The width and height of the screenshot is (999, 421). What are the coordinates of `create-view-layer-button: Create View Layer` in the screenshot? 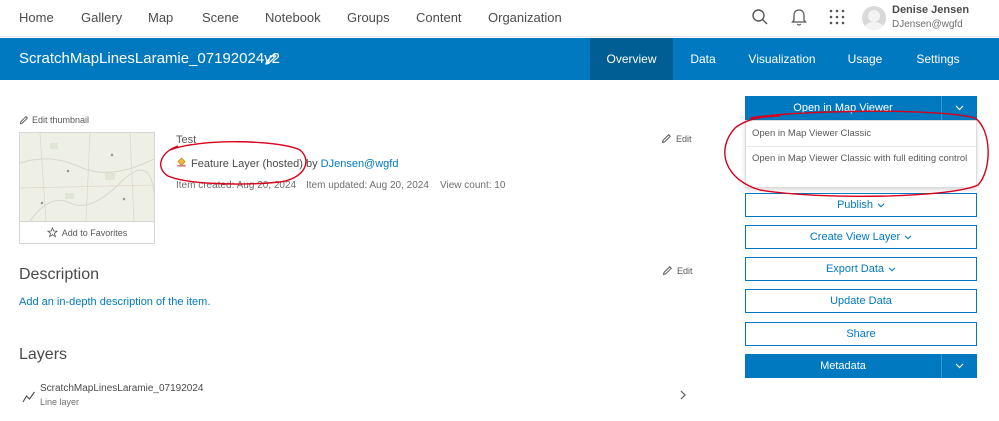 It's located at (861, 237).